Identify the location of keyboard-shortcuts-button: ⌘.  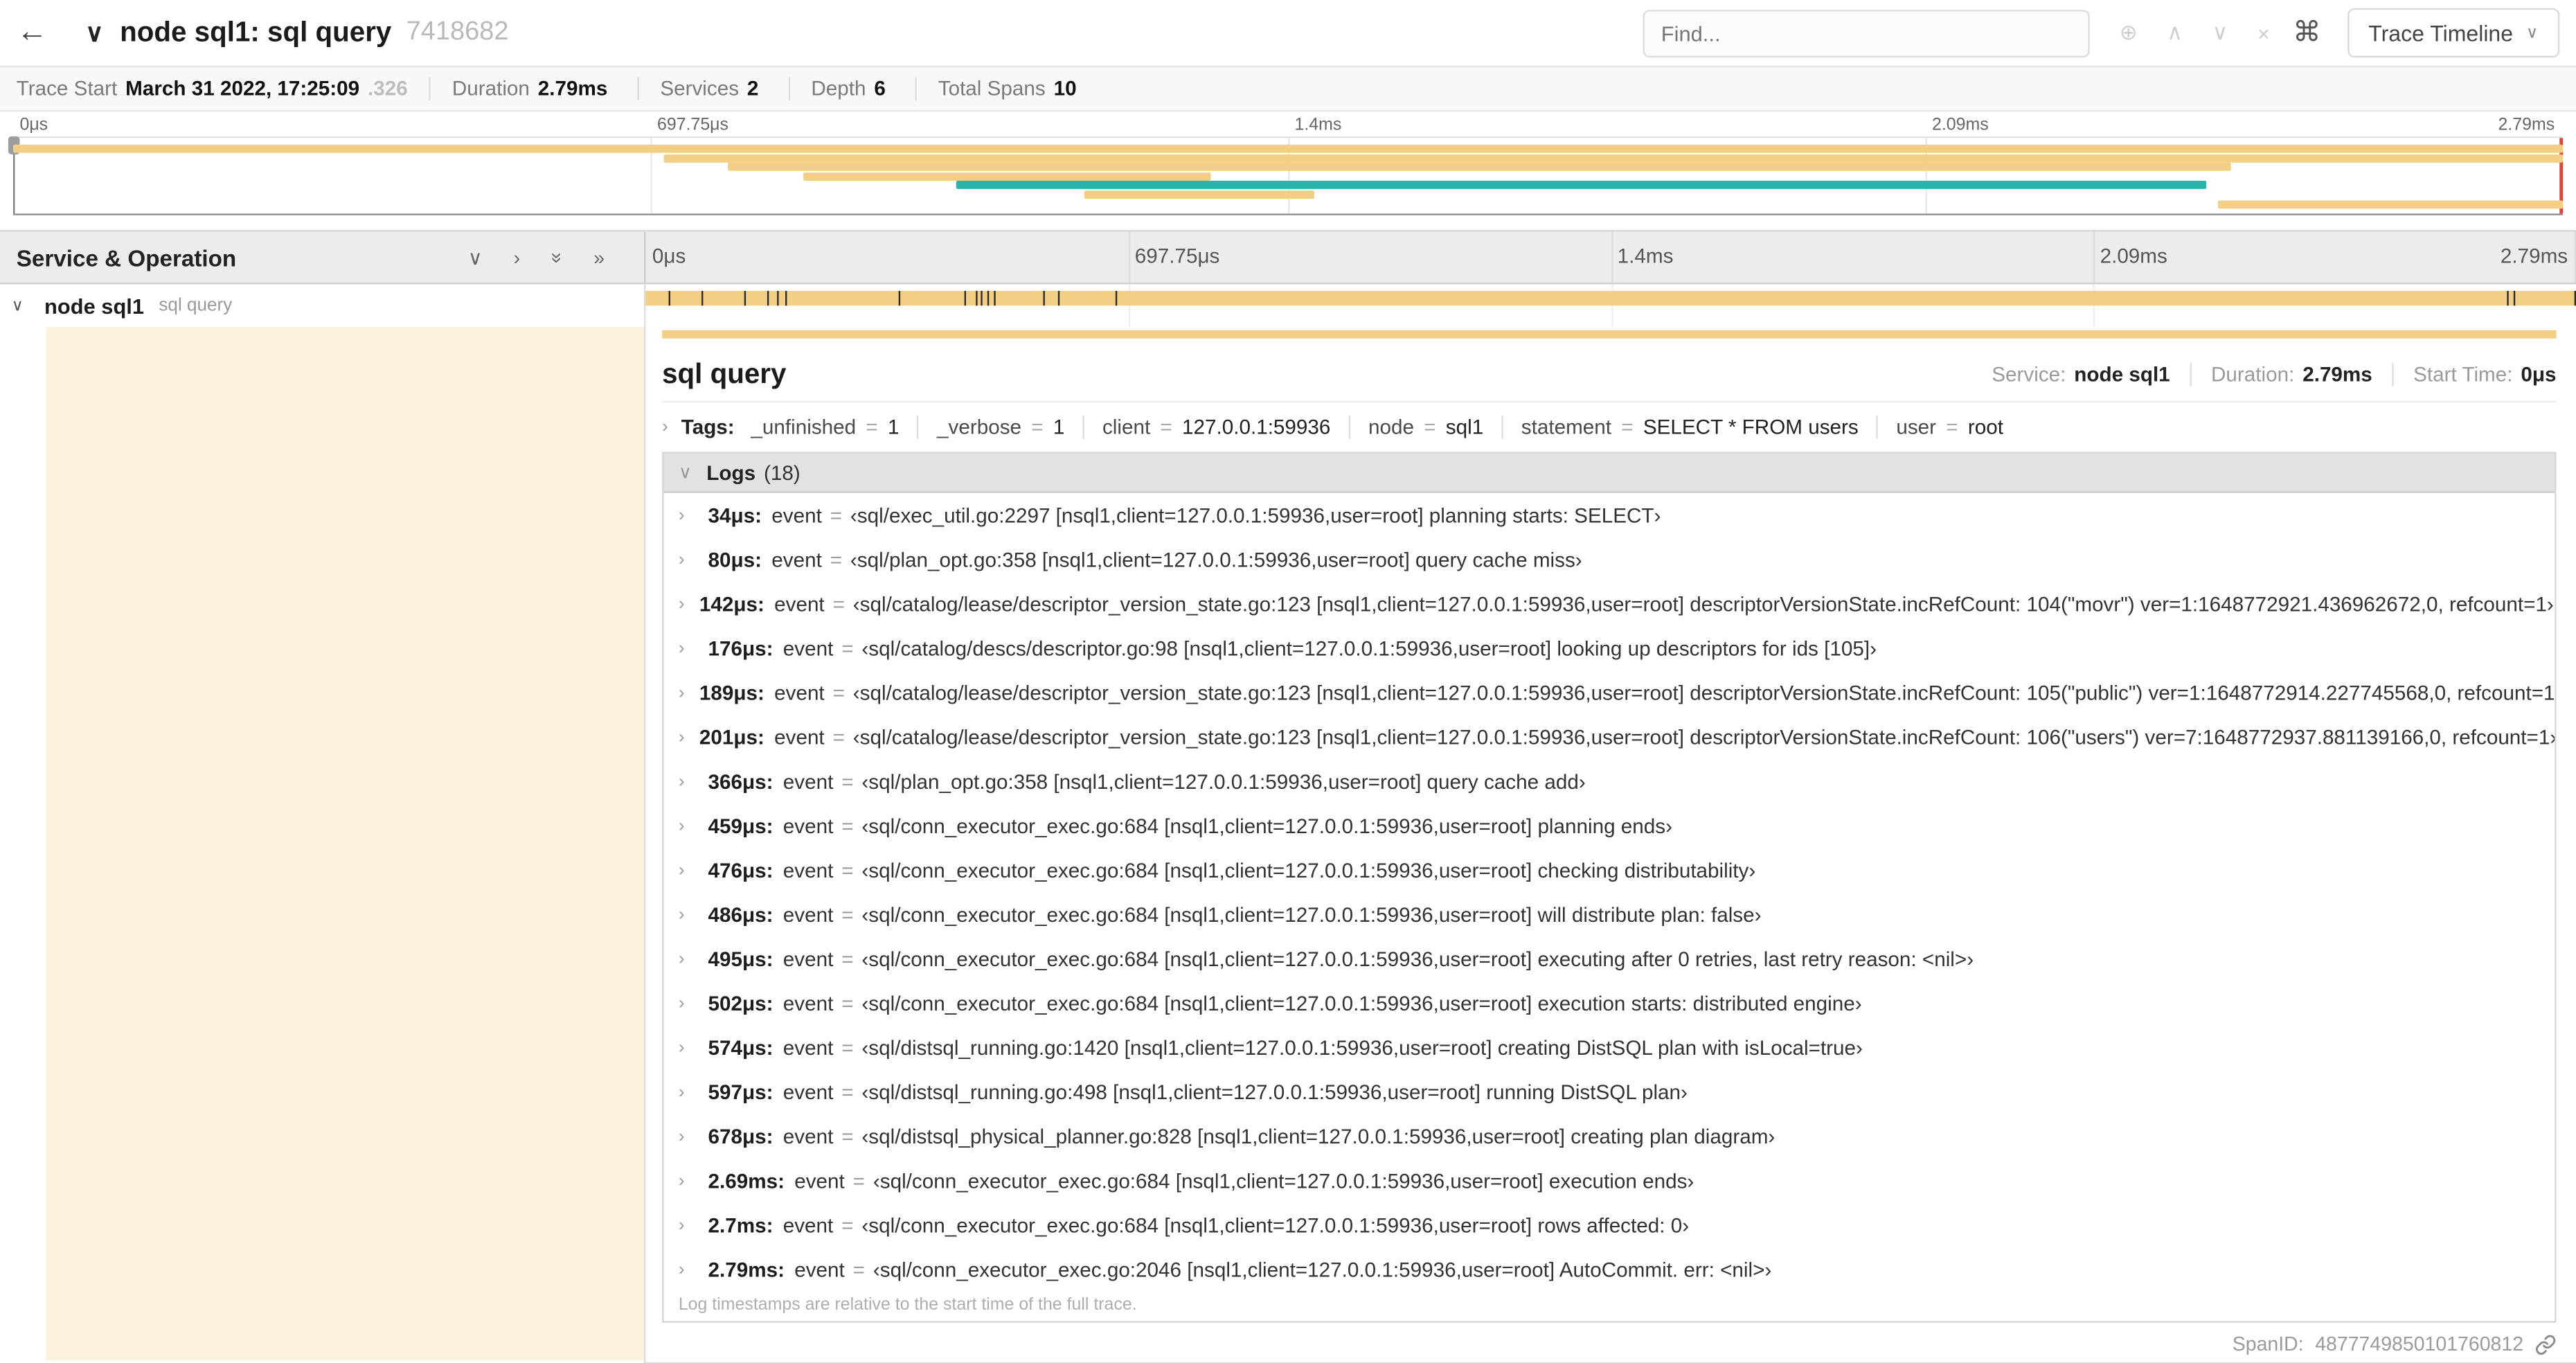
(2306, 33).